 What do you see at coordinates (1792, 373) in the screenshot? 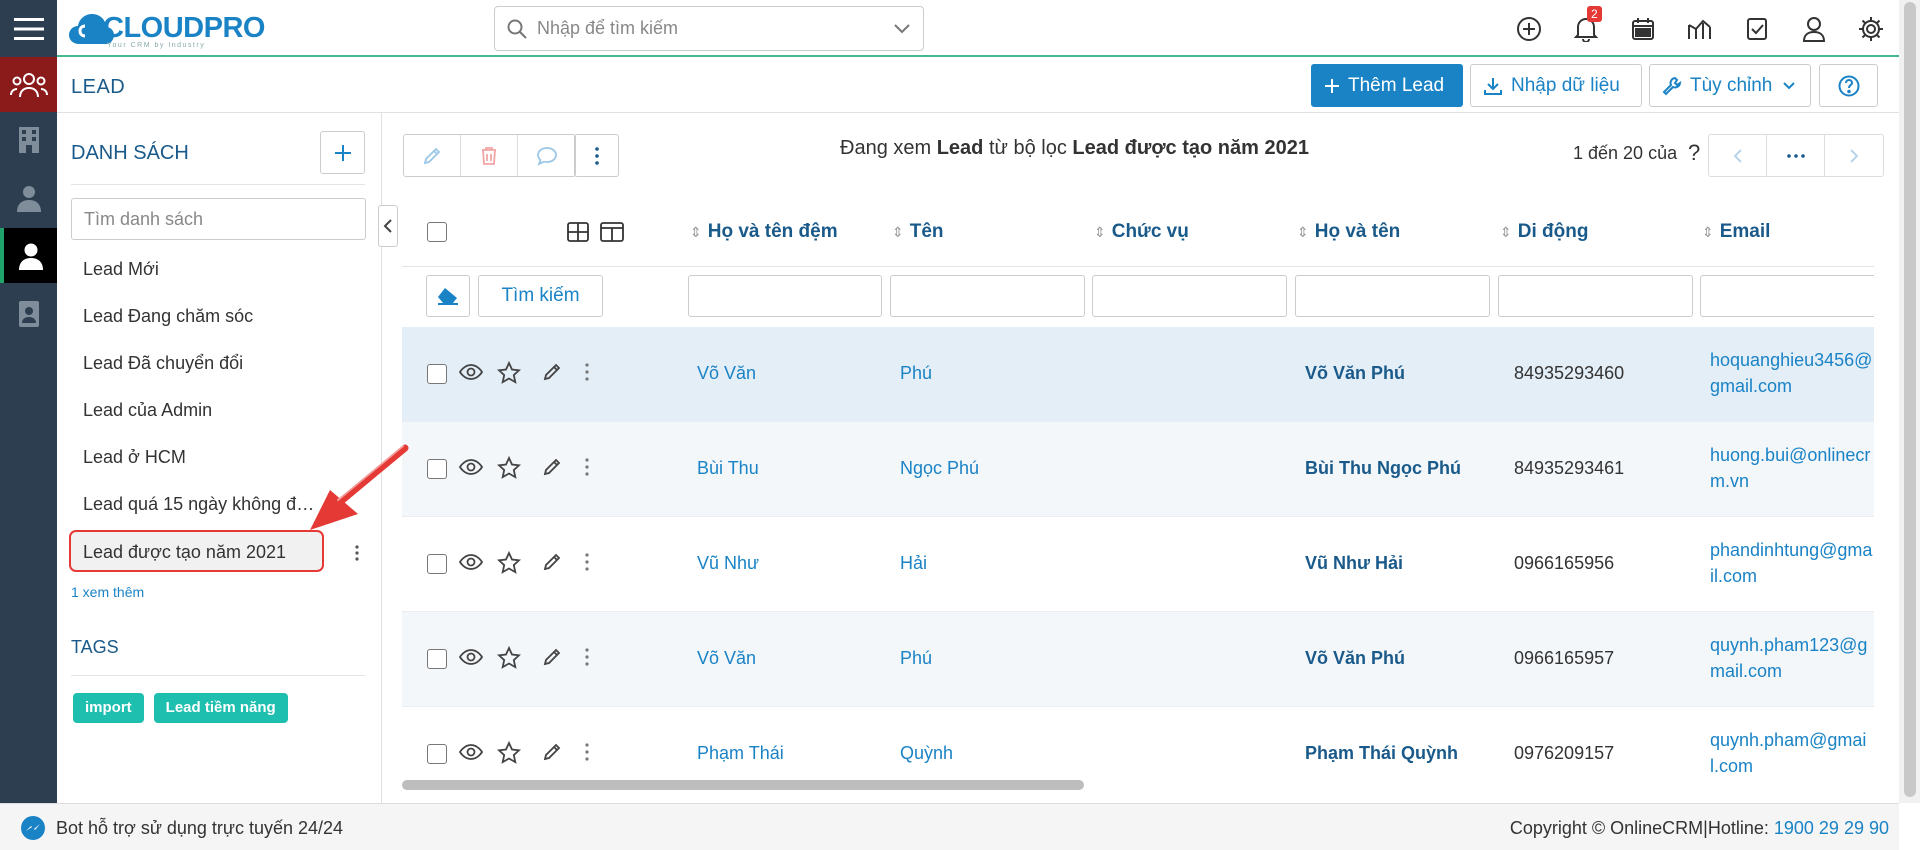
I see `cell-email: hoquanghieu3456@gmail.com` at bounding box center [1792, 373].